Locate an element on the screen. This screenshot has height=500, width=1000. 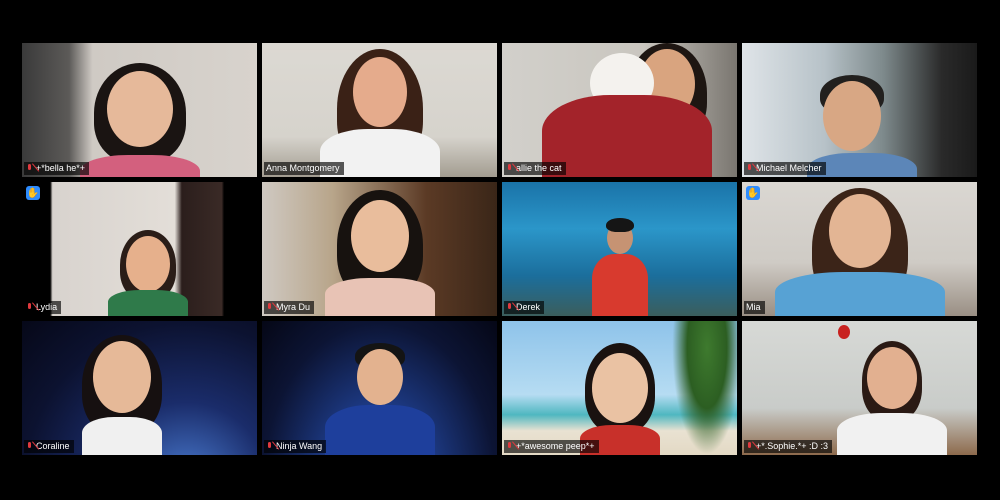
participant-name: Ninja Wang is located at coordinates (299, 446).